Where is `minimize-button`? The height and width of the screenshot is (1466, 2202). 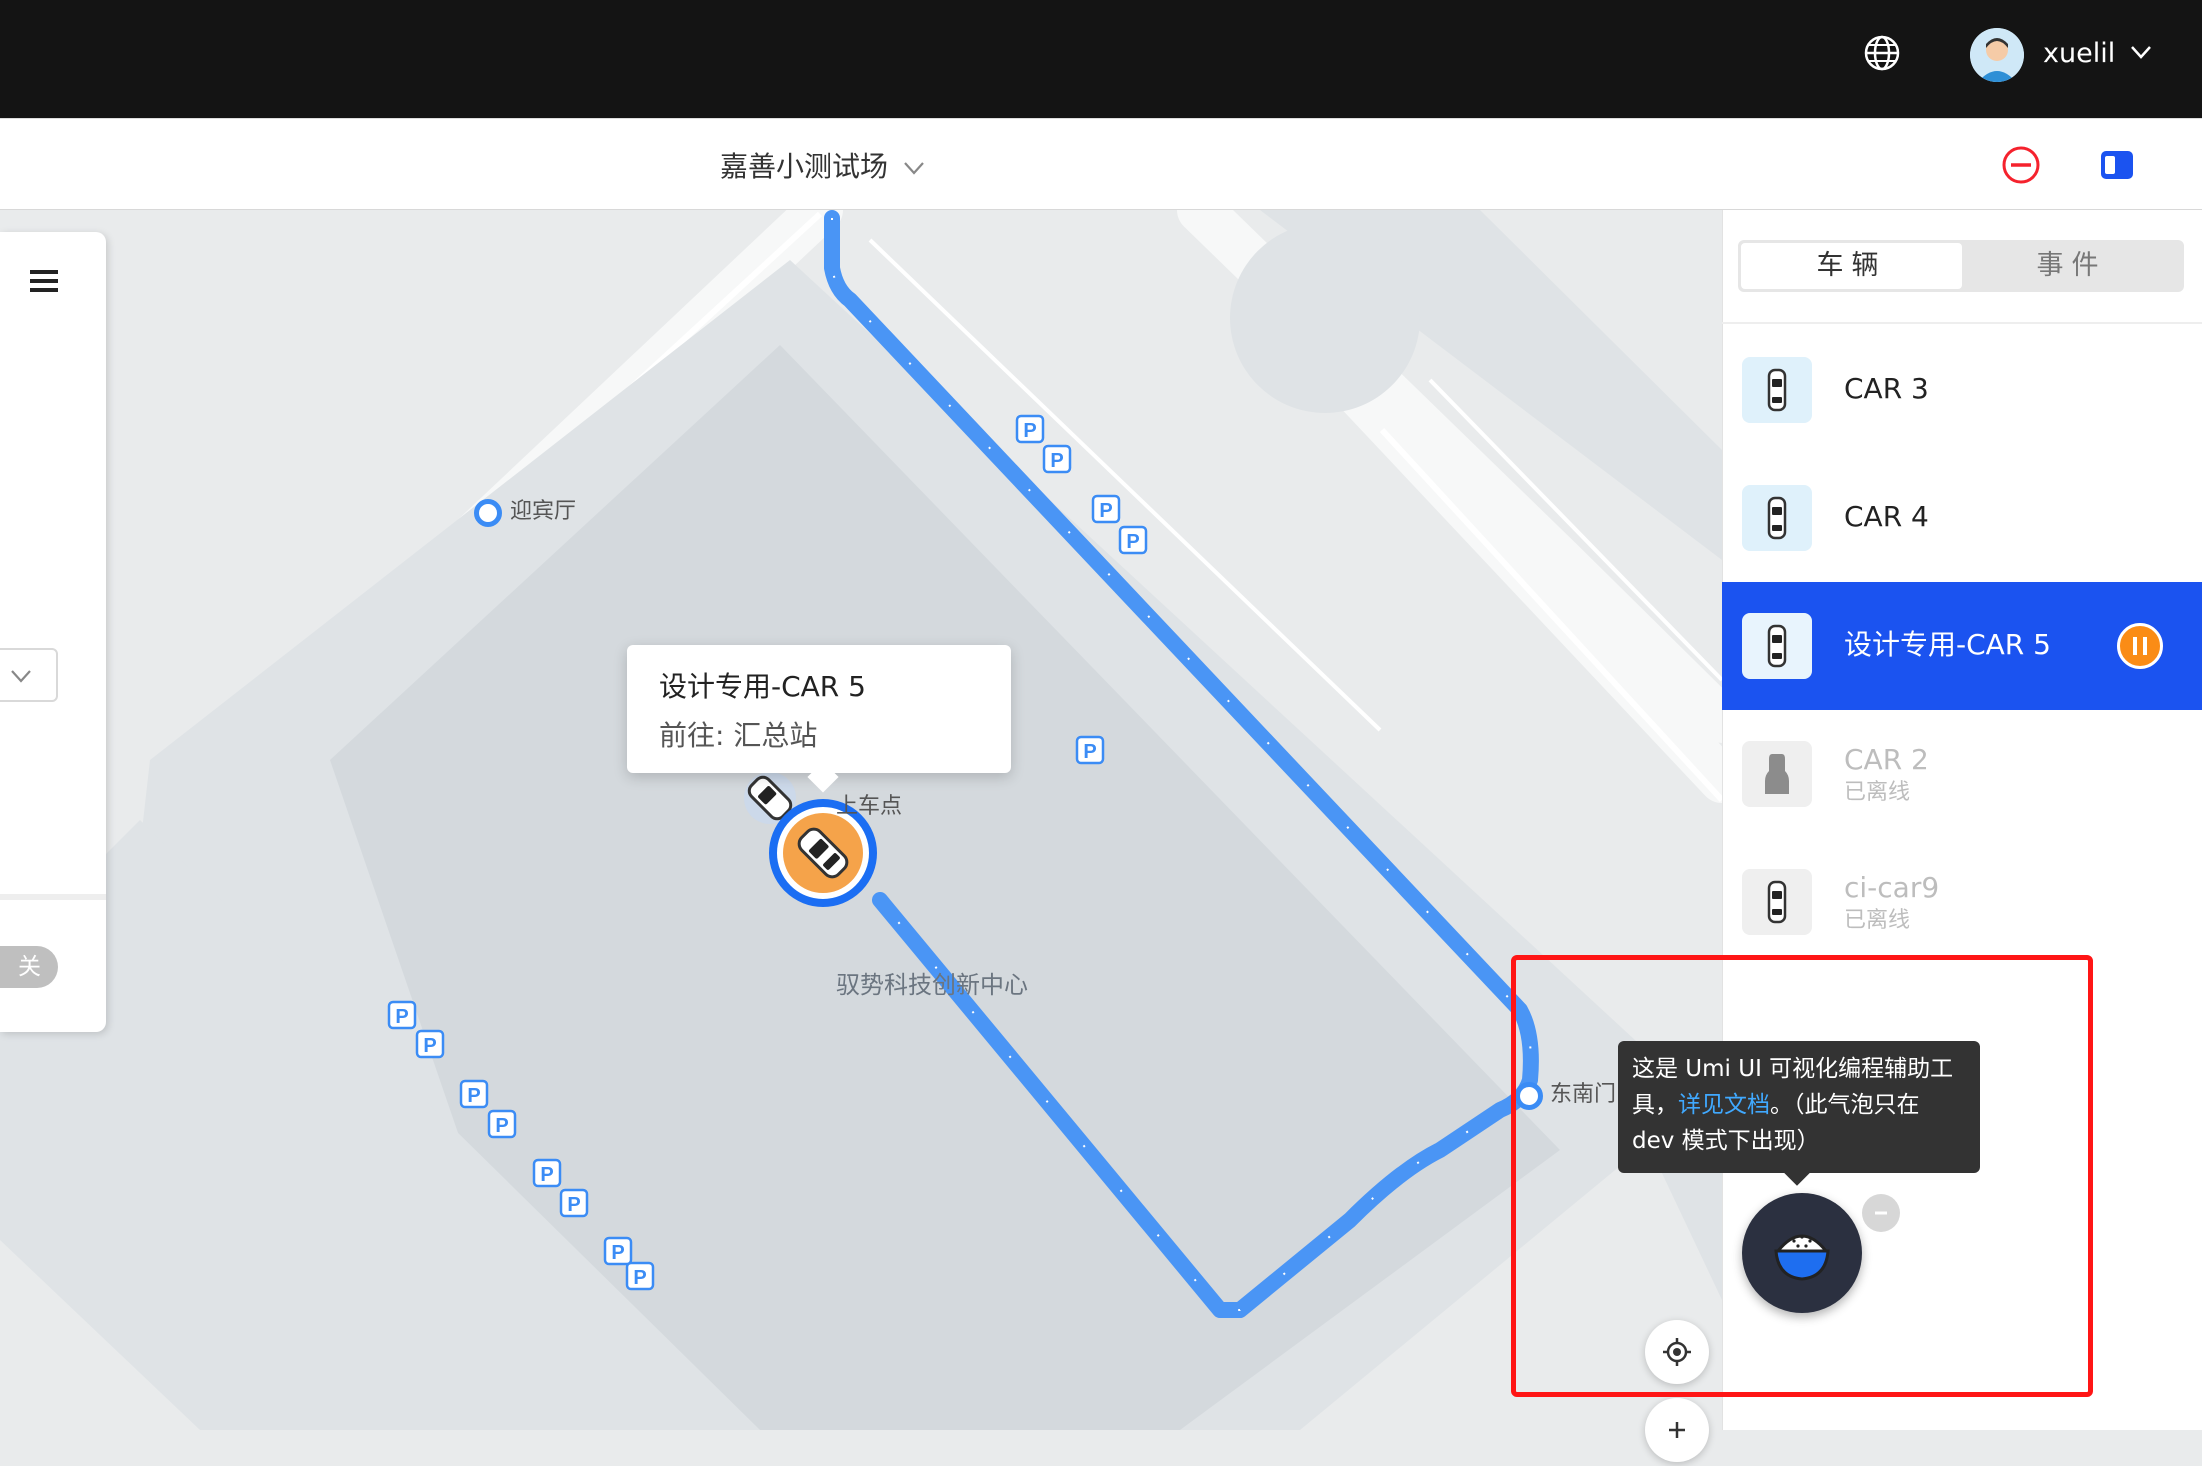
minimize-button is located at coordinates (1881, 1213).